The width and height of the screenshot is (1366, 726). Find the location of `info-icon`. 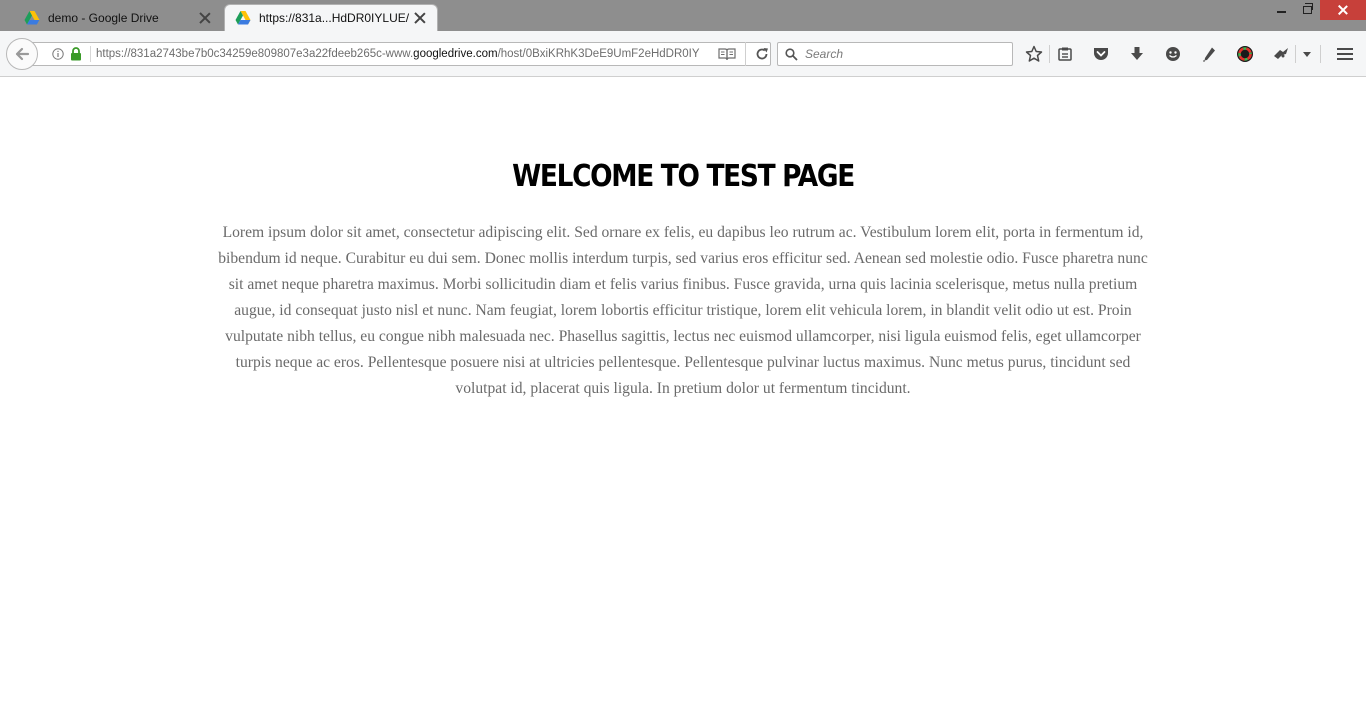

info-icon is located at coordinates (58, 54).